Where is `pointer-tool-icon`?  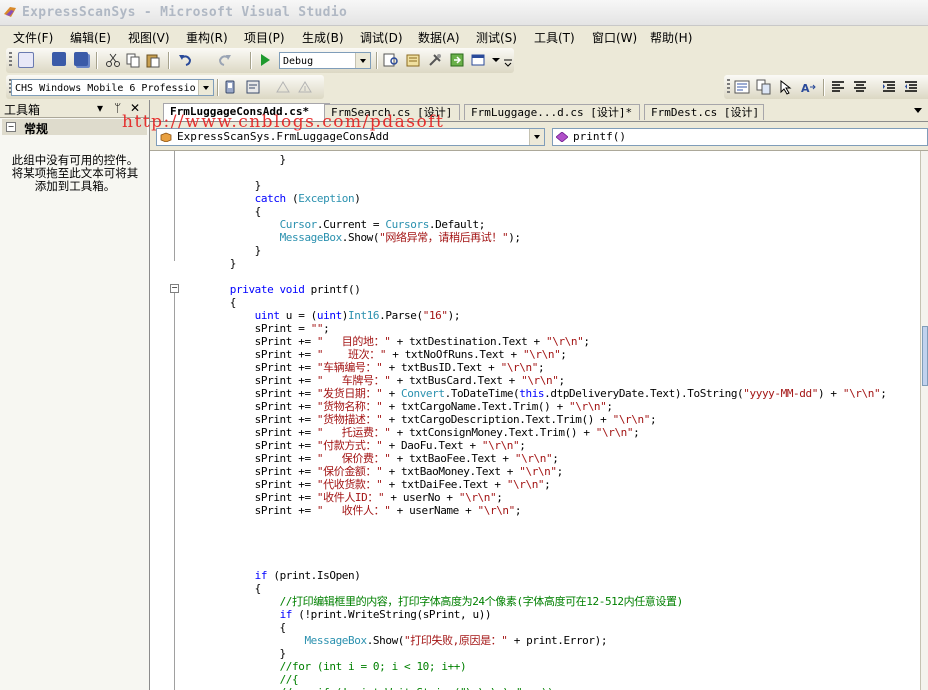
pointer-tool-icon is located at coordinates (786, 87).